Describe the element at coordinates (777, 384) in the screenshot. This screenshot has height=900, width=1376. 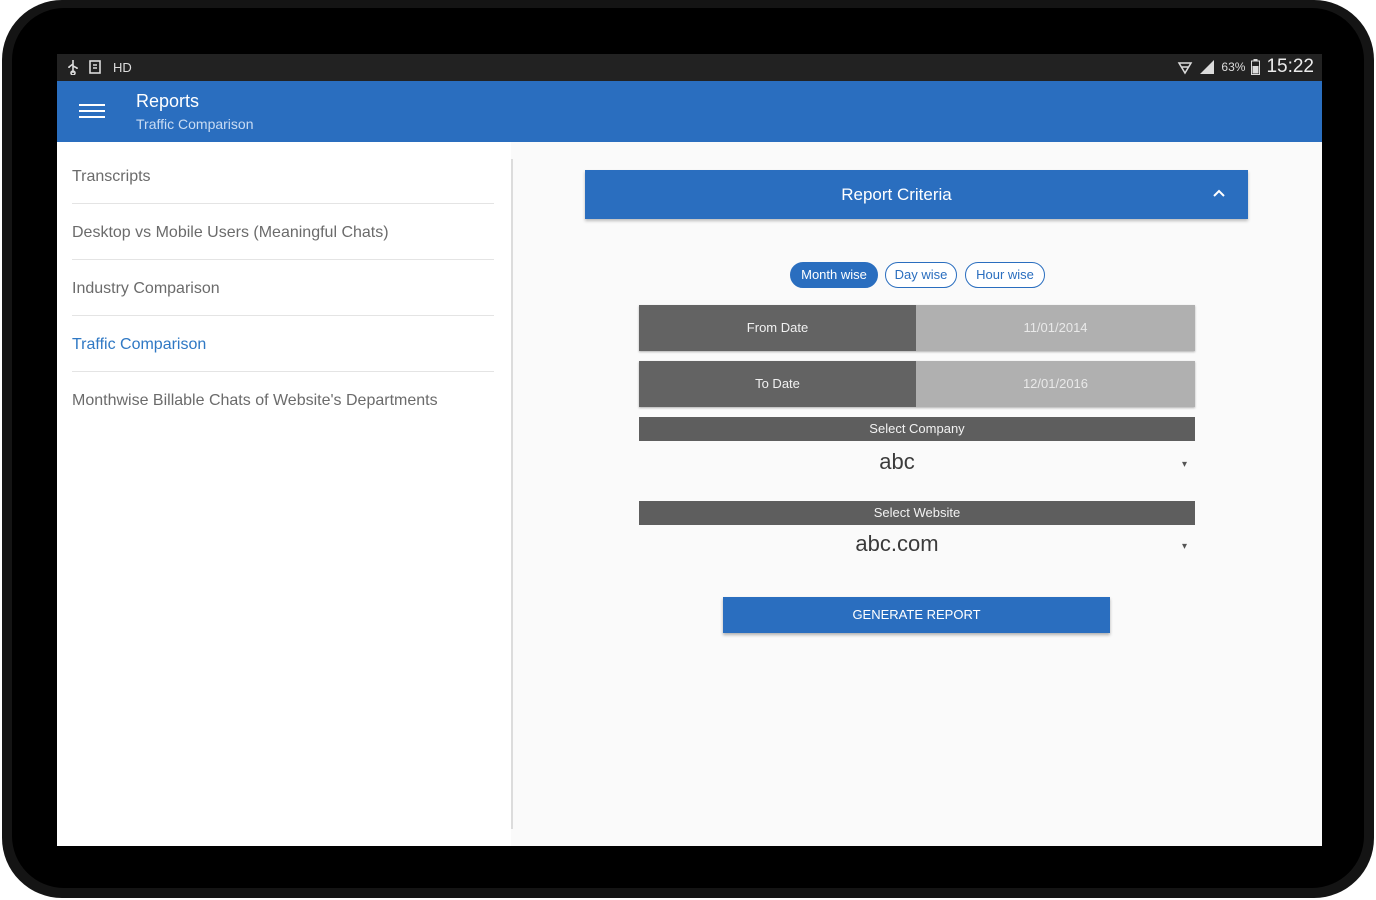
I see `to-date-label: To Date` at that location.